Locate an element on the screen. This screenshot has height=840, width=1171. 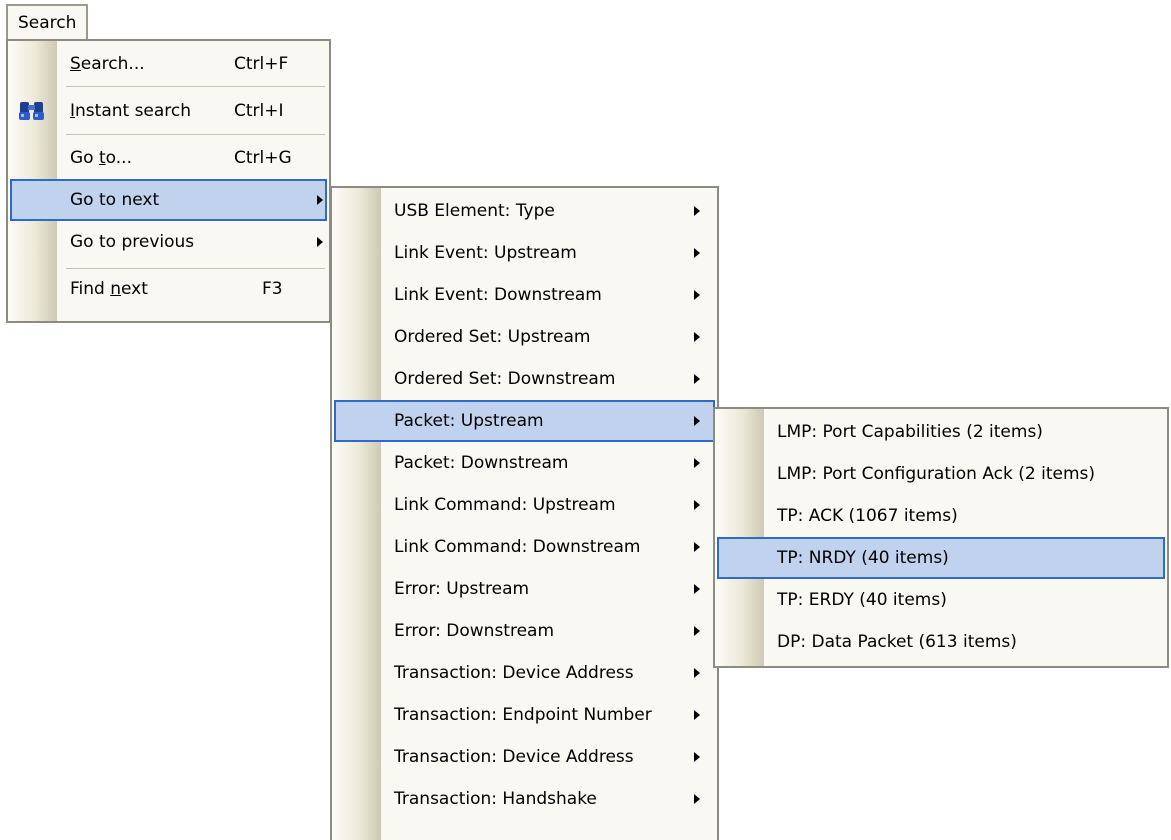
submenu-item-ordered-set-upstream: Ordered Set: Upstream is located at coordinates (524, 337).